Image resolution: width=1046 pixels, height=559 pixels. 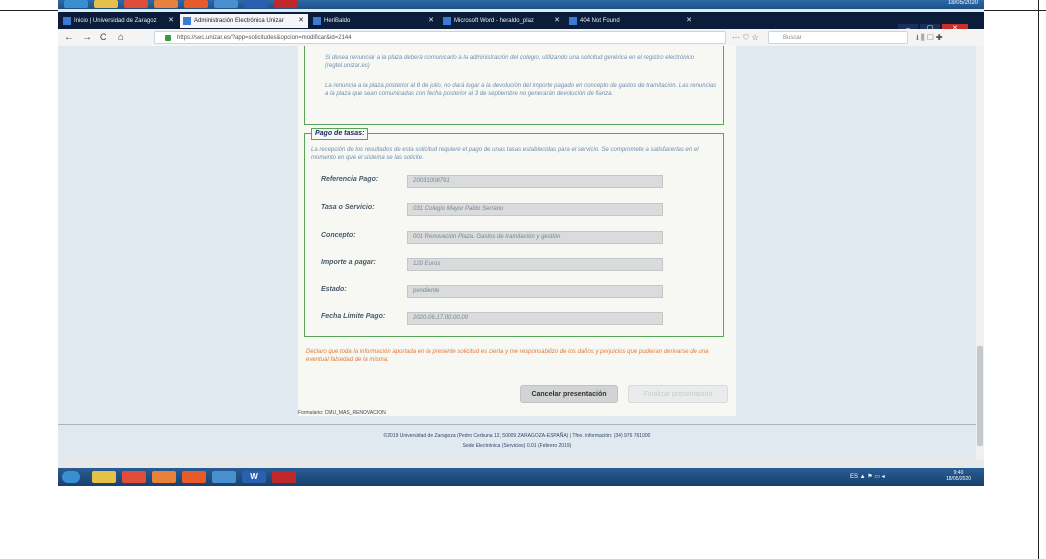 What do you see at coordinates (168, 38) in the screenshot?
I see `lock-icon` at bounding box center [168, 38].